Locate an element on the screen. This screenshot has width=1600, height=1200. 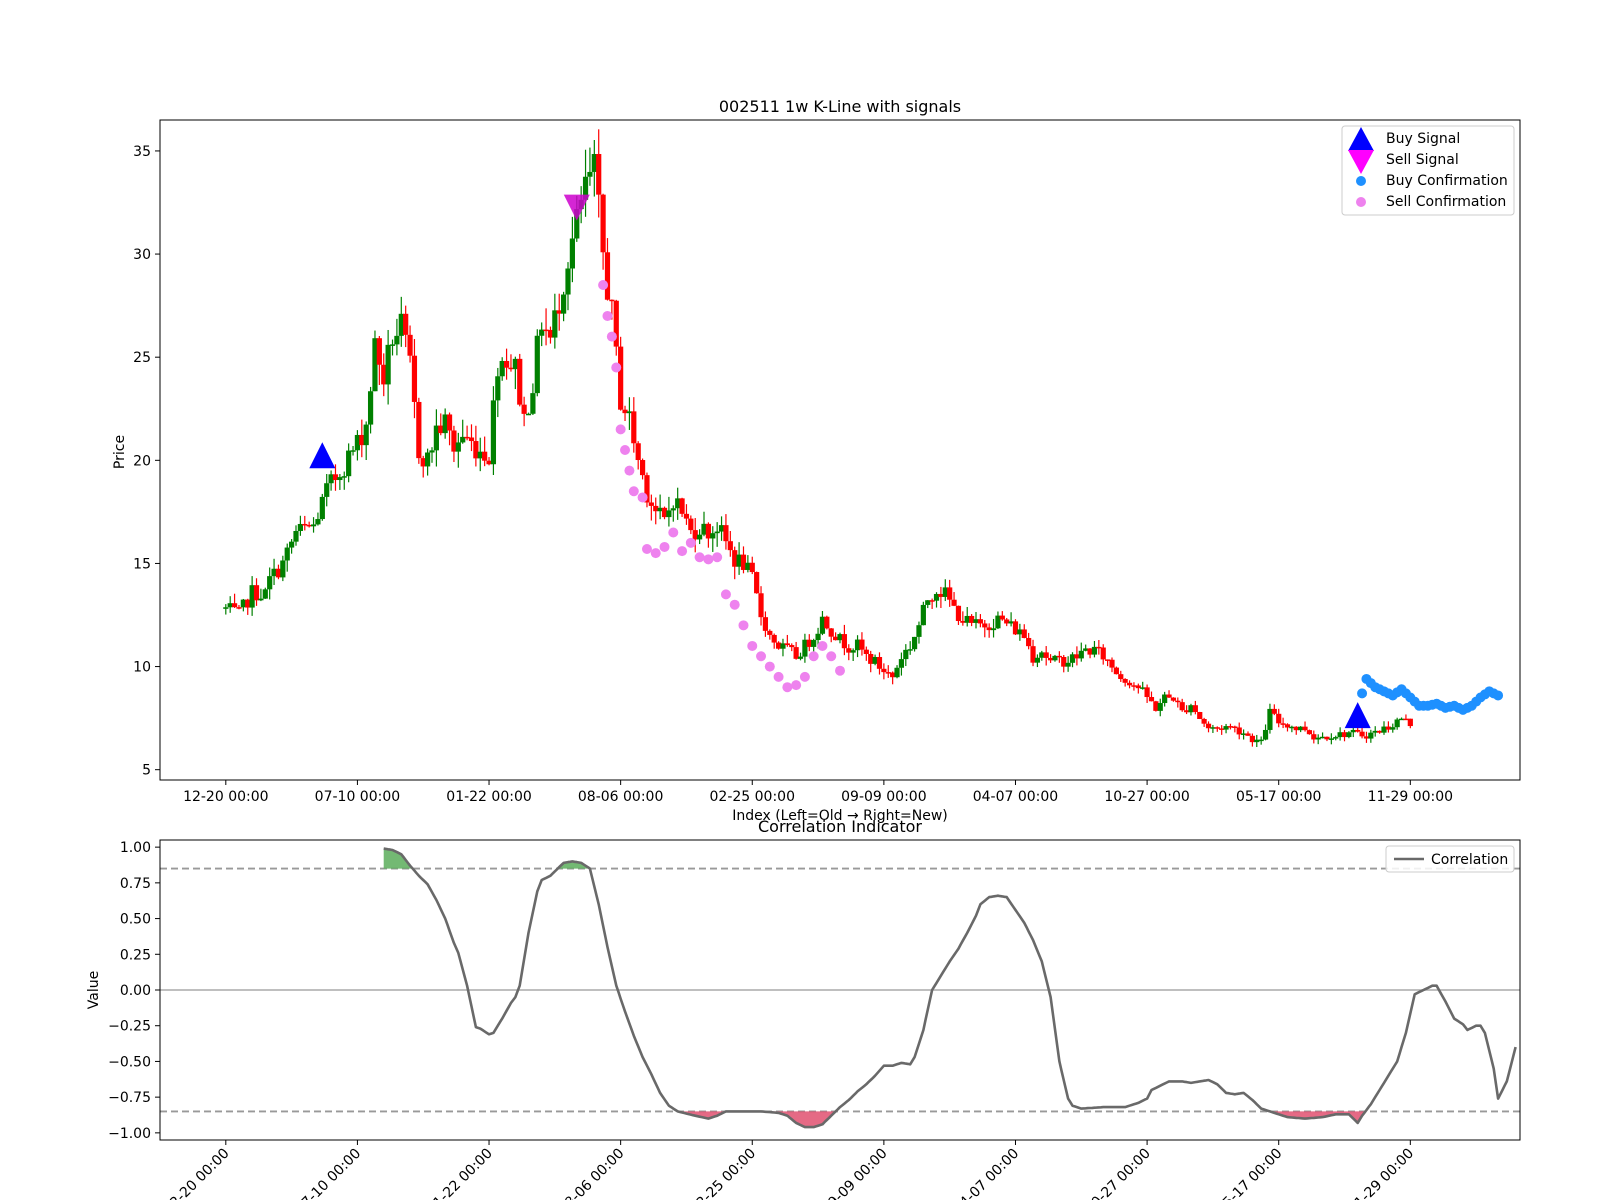
legend-correlation-label: Correlation is located at coordinates (1469, 860).